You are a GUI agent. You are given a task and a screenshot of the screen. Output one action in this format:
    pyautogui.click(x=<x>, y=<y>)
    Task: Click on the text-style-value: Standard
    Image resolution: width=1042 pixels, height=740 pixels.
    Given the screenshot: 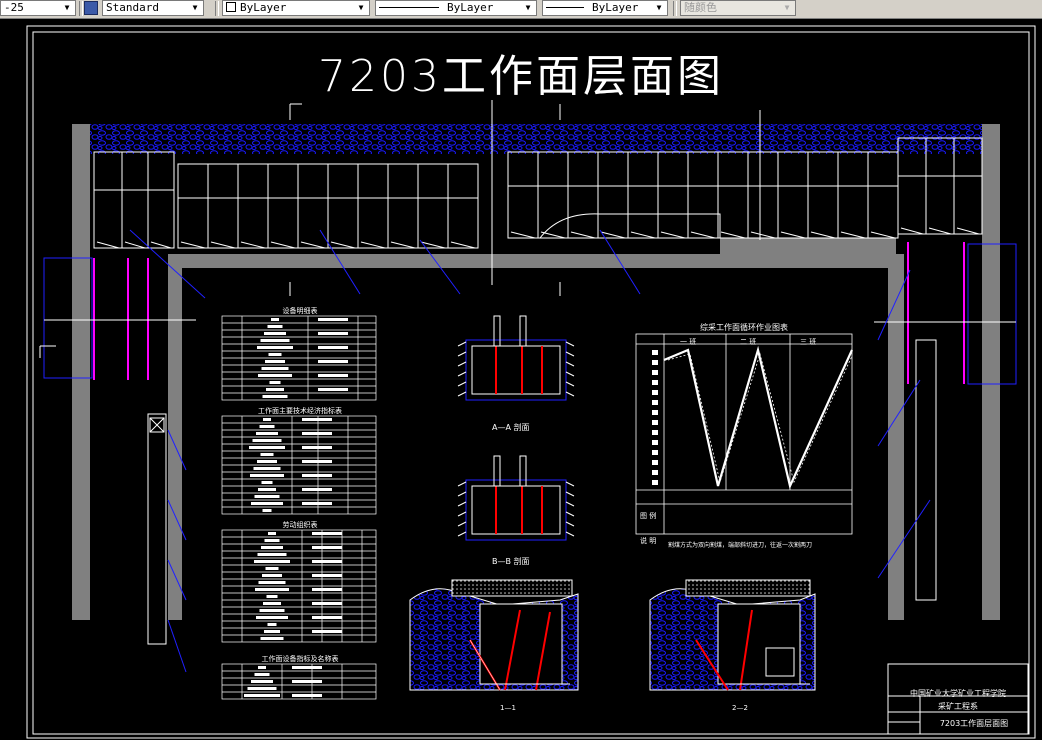 What is the action you would take?
    pyautogui.click(x=132, y=7)
    